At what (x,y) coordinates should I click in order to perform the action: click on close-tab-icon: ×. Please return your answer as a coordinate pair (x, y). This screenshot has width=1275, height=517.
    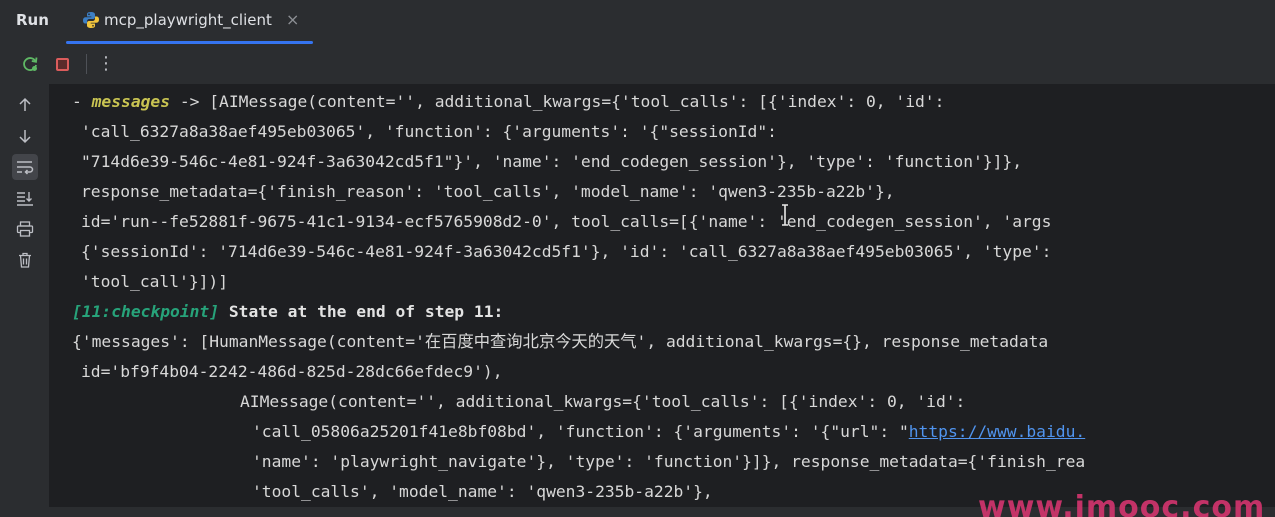
    Looking at the image, I should click on (292, 19).